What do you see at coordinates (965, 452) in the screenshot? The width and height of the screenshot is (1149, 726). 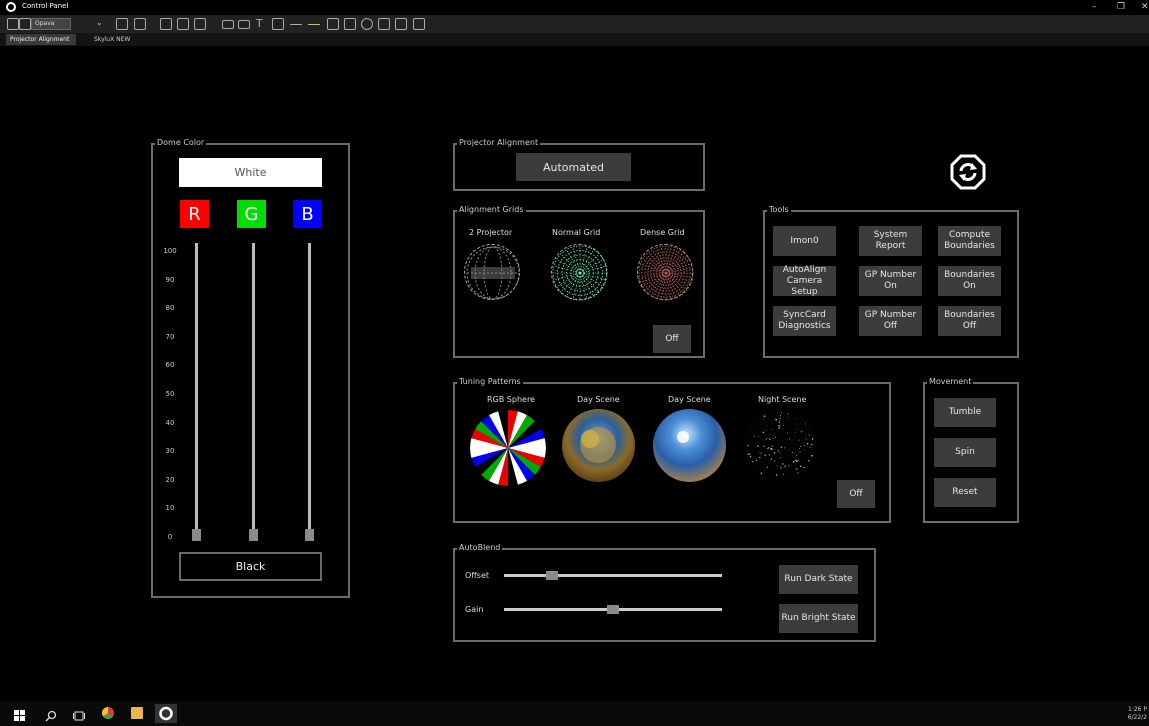 I see `spin-button: Spin` at bounding box center [965, 452].